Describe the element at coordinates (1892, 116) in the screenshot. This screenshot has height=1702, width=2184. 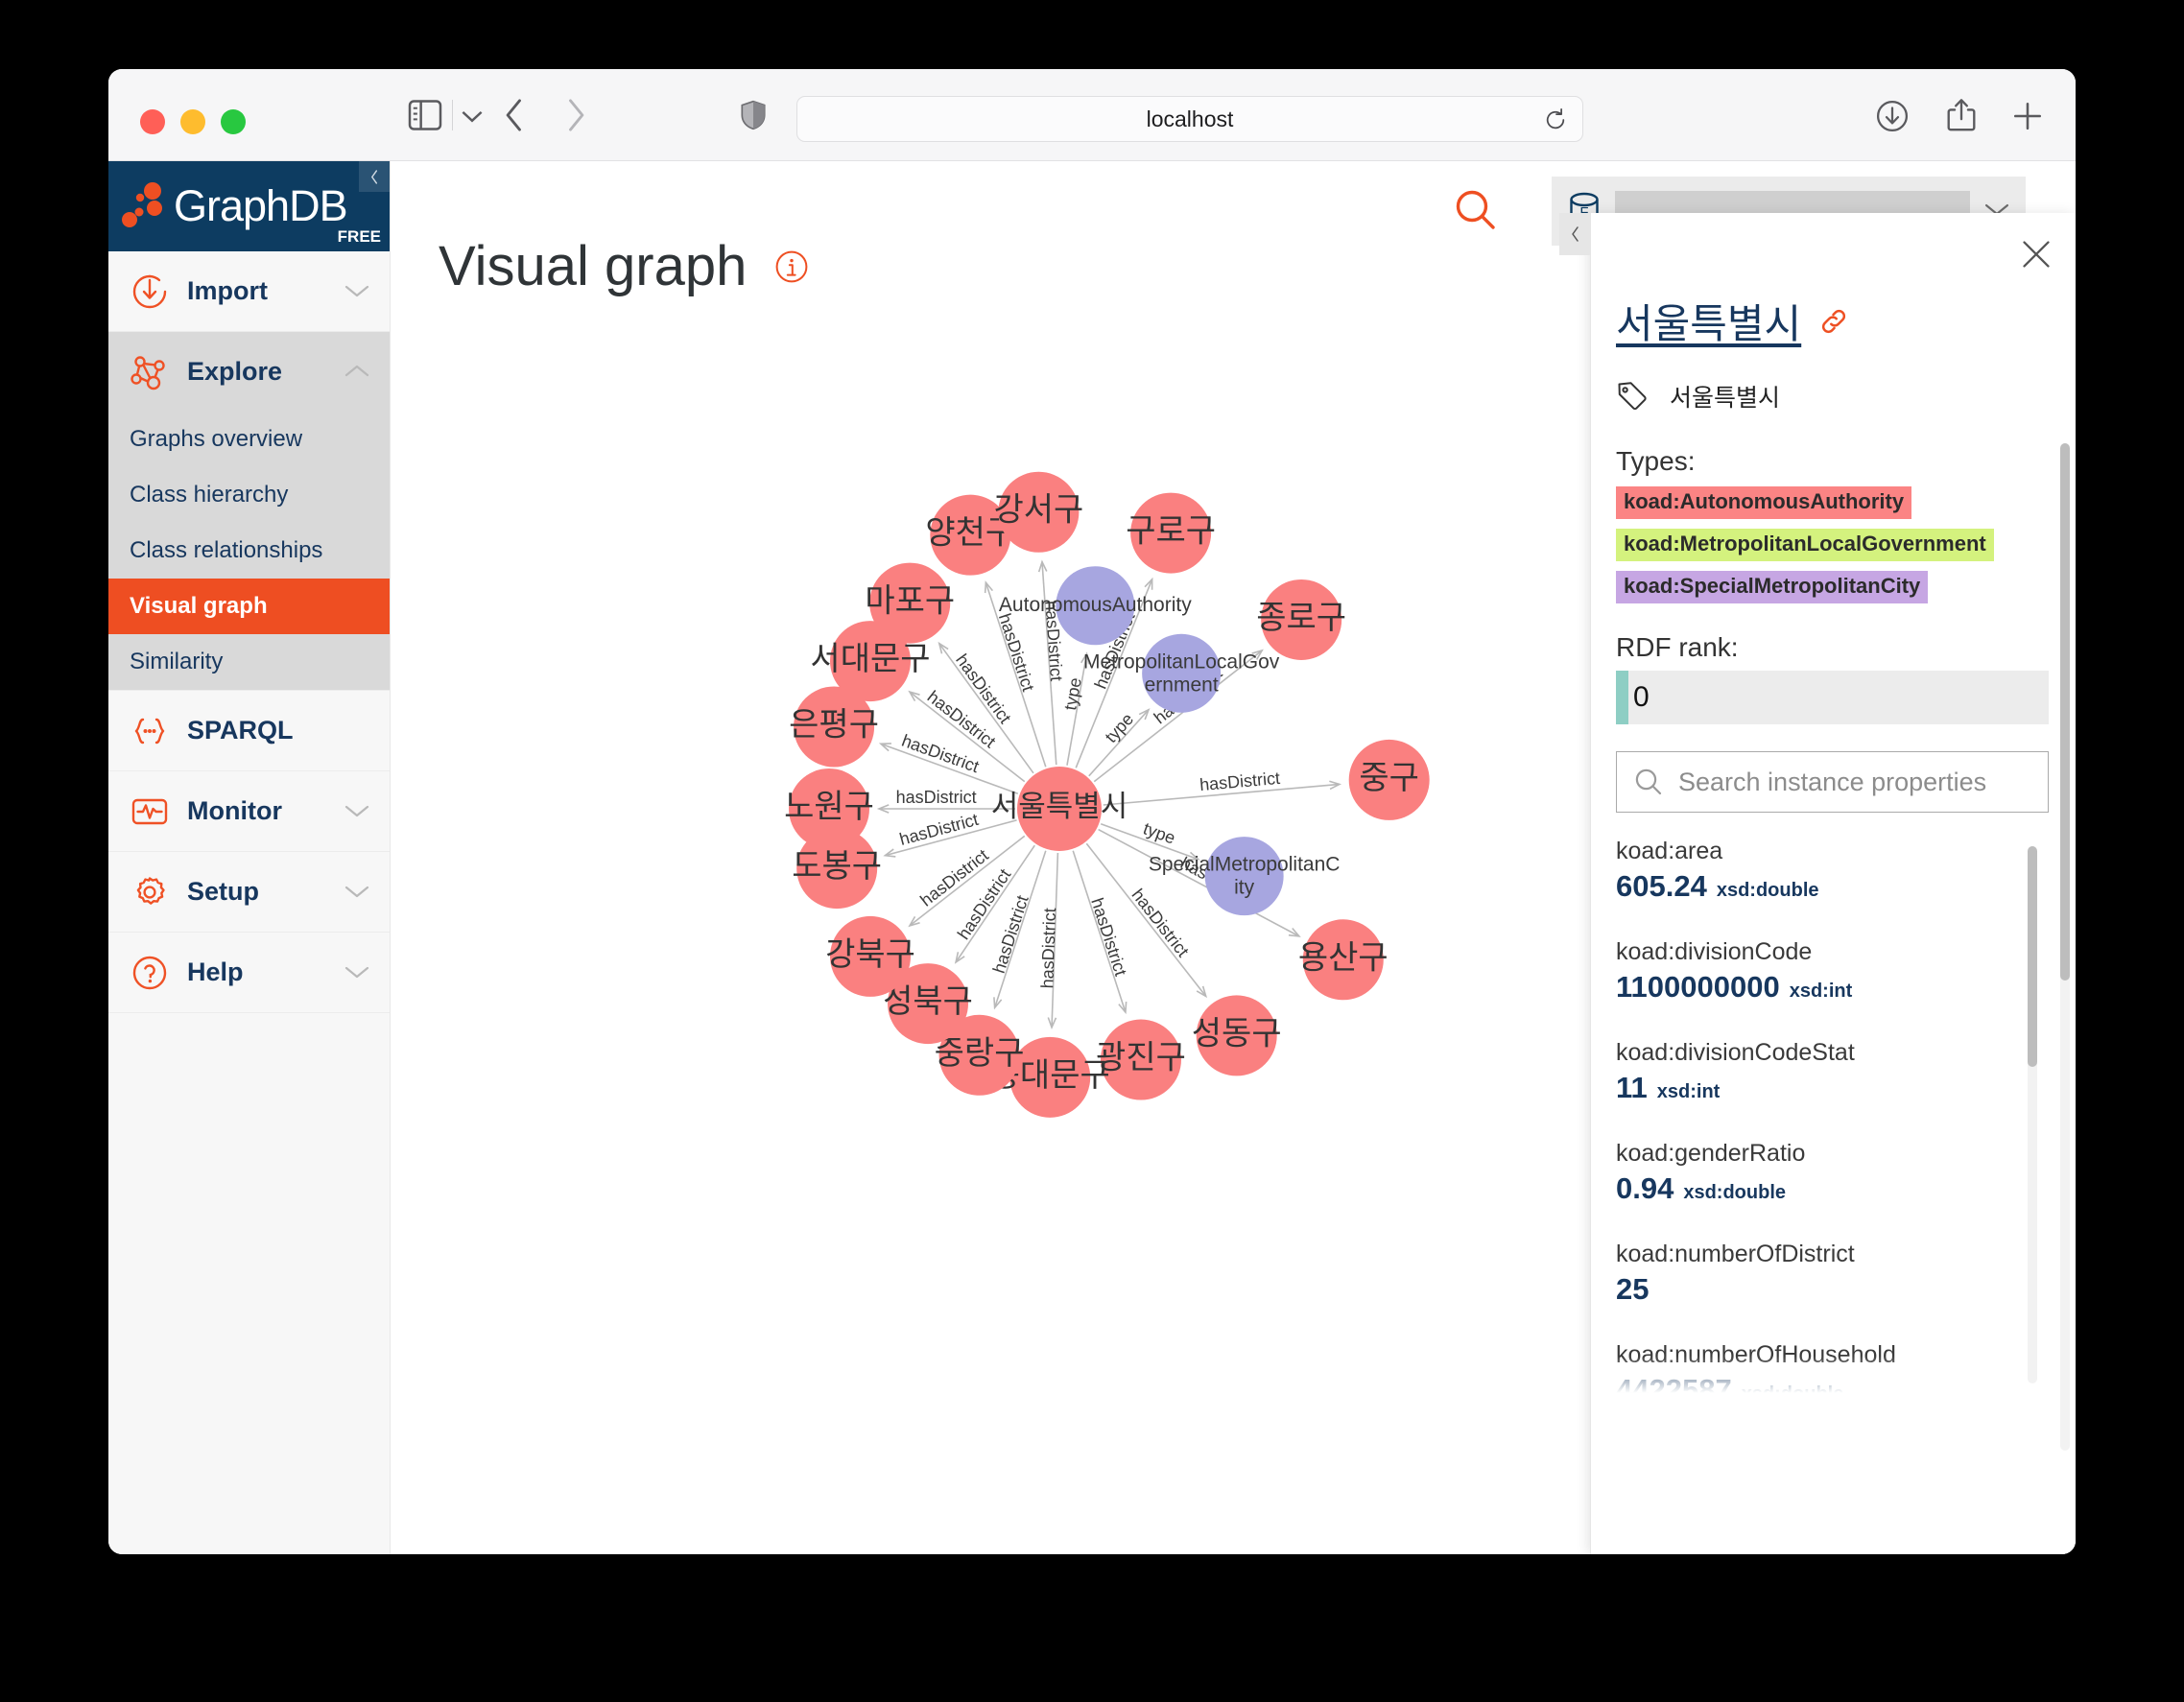
I see `download-icon` at that location.